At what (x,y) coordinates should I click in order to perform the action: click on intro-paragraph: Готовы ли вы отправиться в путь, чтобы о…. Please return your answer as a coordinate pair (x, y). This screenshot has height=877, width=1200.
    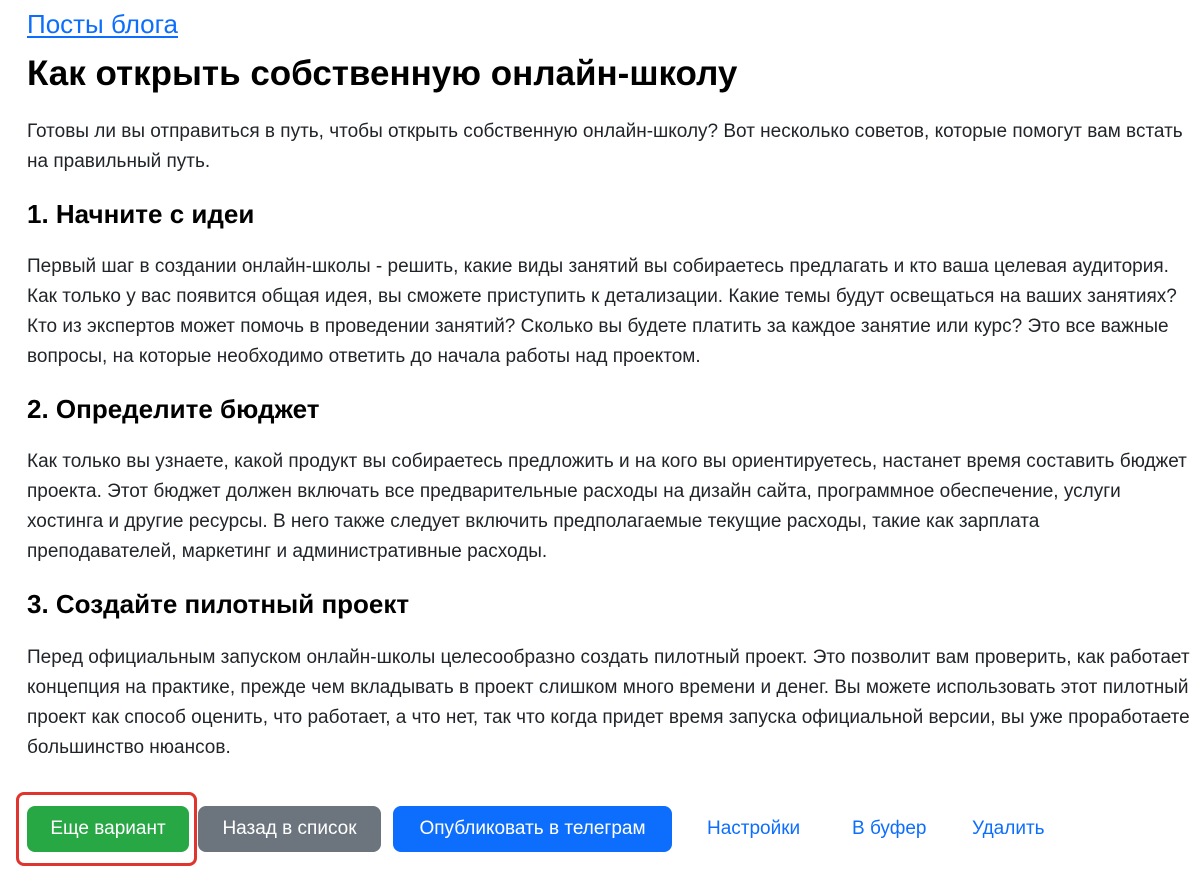
    Looking at the image, I should click on (605, 146).